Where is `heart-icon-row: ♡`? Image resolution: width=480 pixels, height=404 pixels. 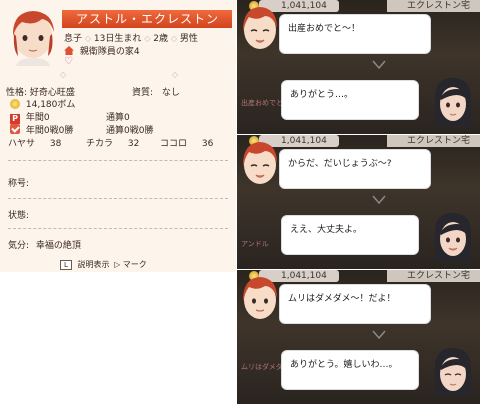 heart-icon-row: ♡ is located at coordinates (68, 61).